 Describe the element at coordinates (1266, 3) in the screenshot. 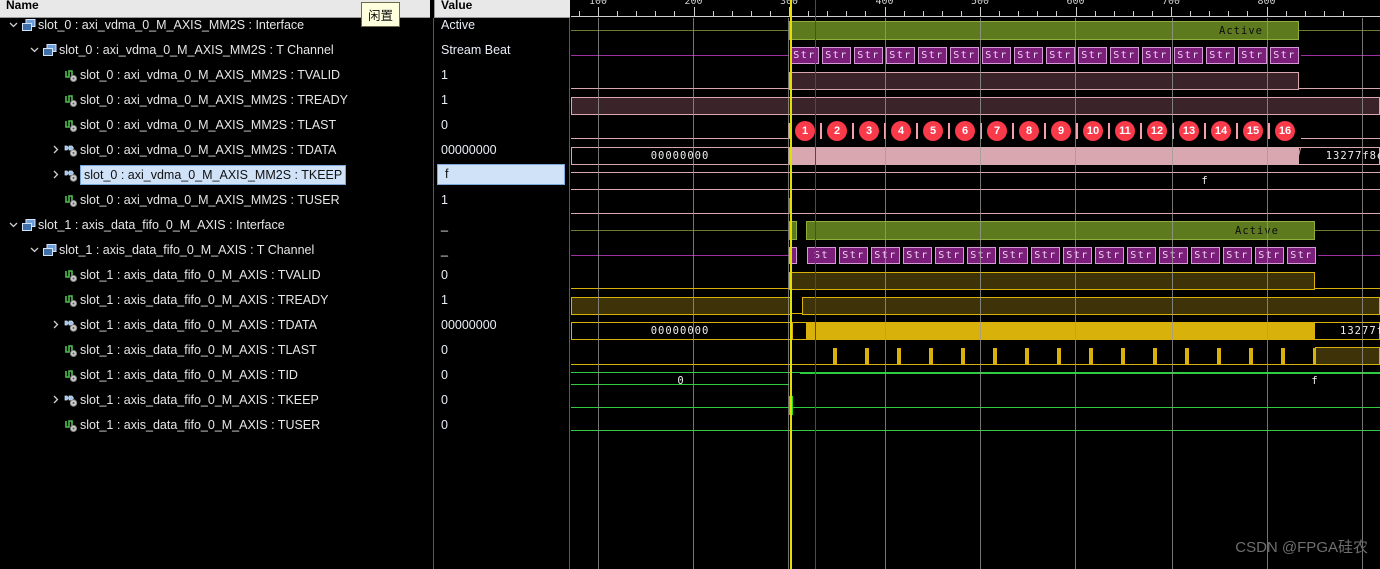

I see `ruler-tick-label: 800` at that location.